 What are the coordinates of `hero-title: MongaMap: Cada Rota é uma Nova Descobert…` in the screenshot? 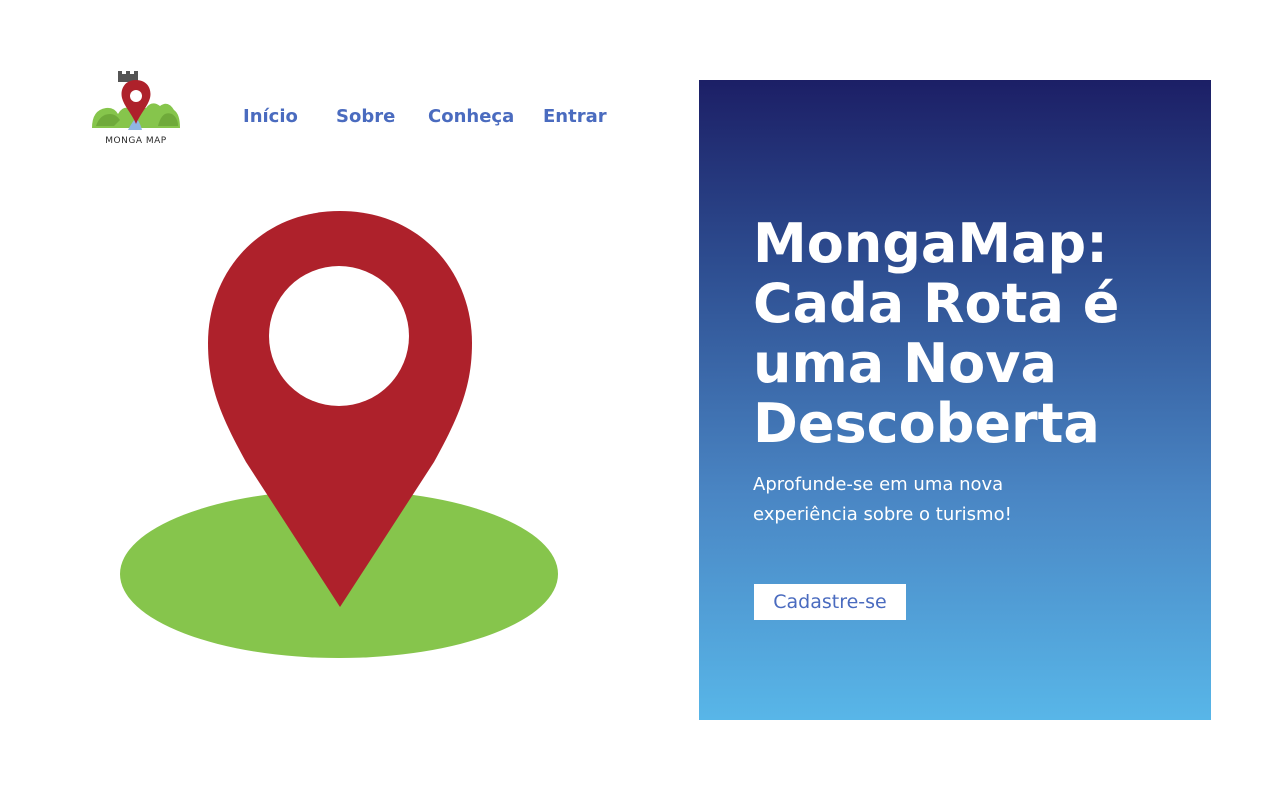 It's located at (936, 333).